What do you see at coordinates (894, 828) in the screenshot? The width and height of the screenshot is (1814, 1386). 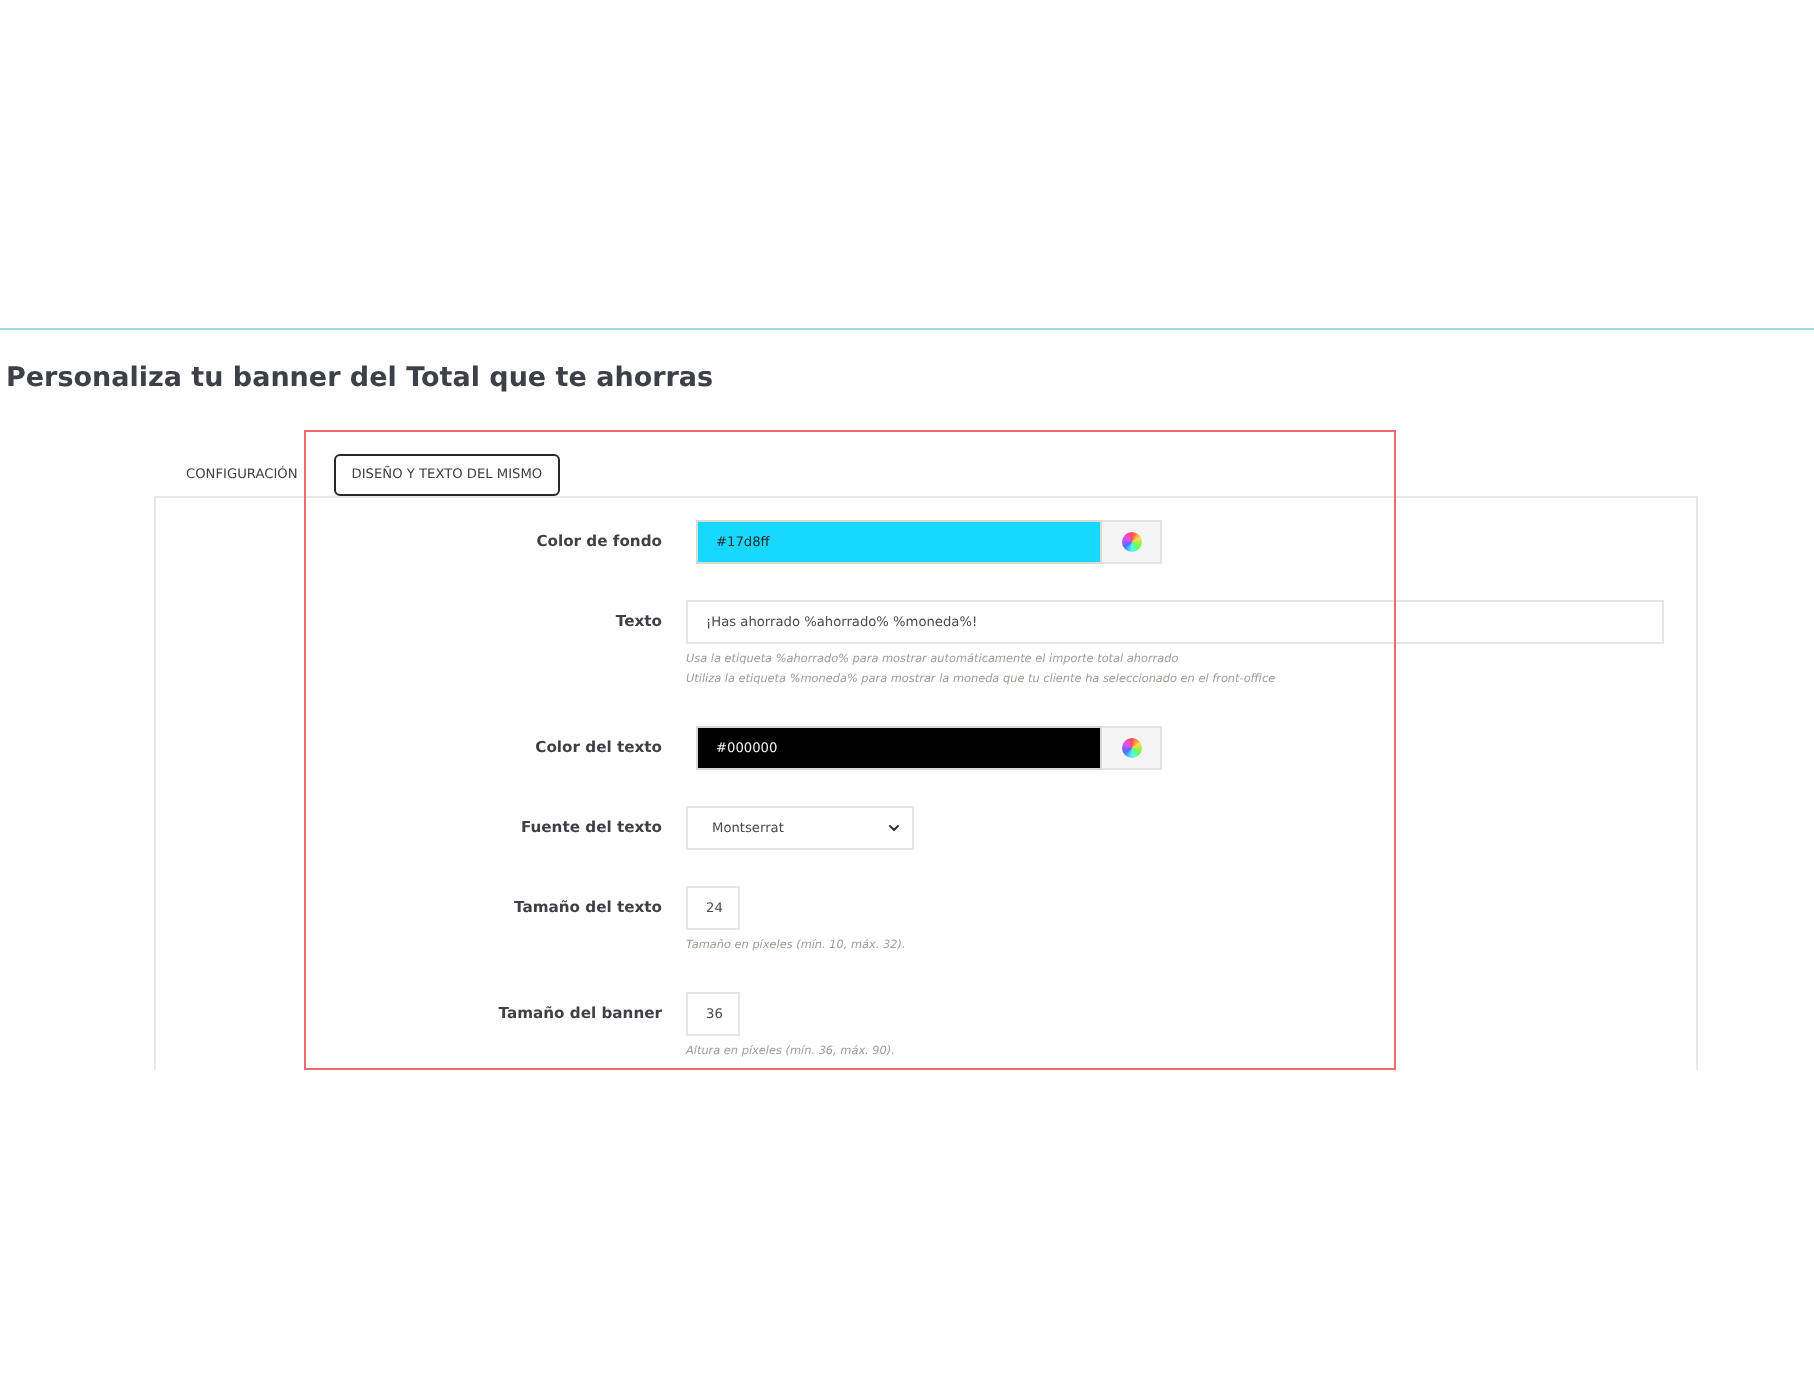 I see `chevron-down-icon` at bounding box center [894, 828].